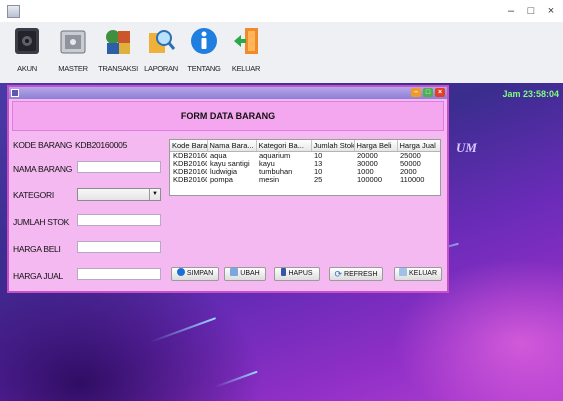  What do you see at coordinates (161, 68) in the screenshot?
I see `toolbar-laporan-label: LAPORAN` at bounding box center [161, 68].